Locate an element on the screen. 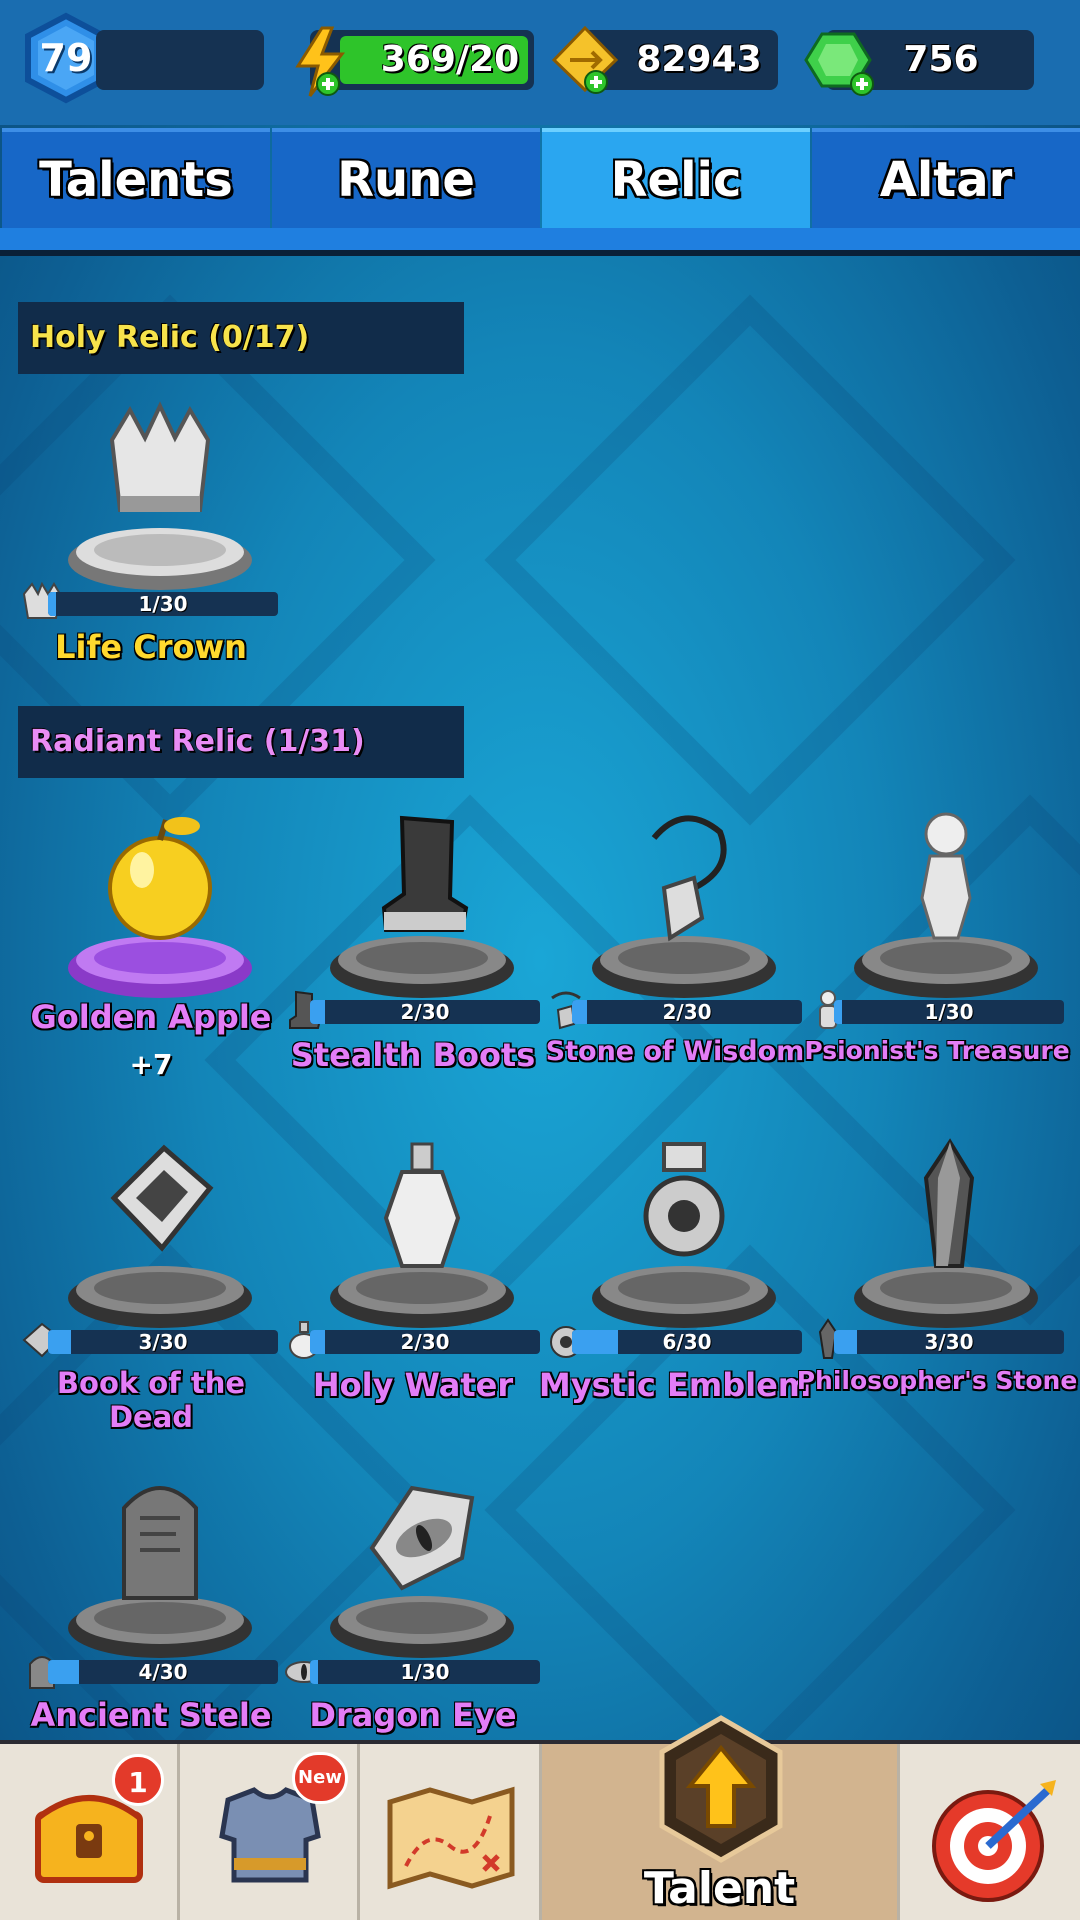 Image resolution: width=1080 pixels, height=1920 pixels. nav-talent: Talent is located at coordinates (721, 1817).